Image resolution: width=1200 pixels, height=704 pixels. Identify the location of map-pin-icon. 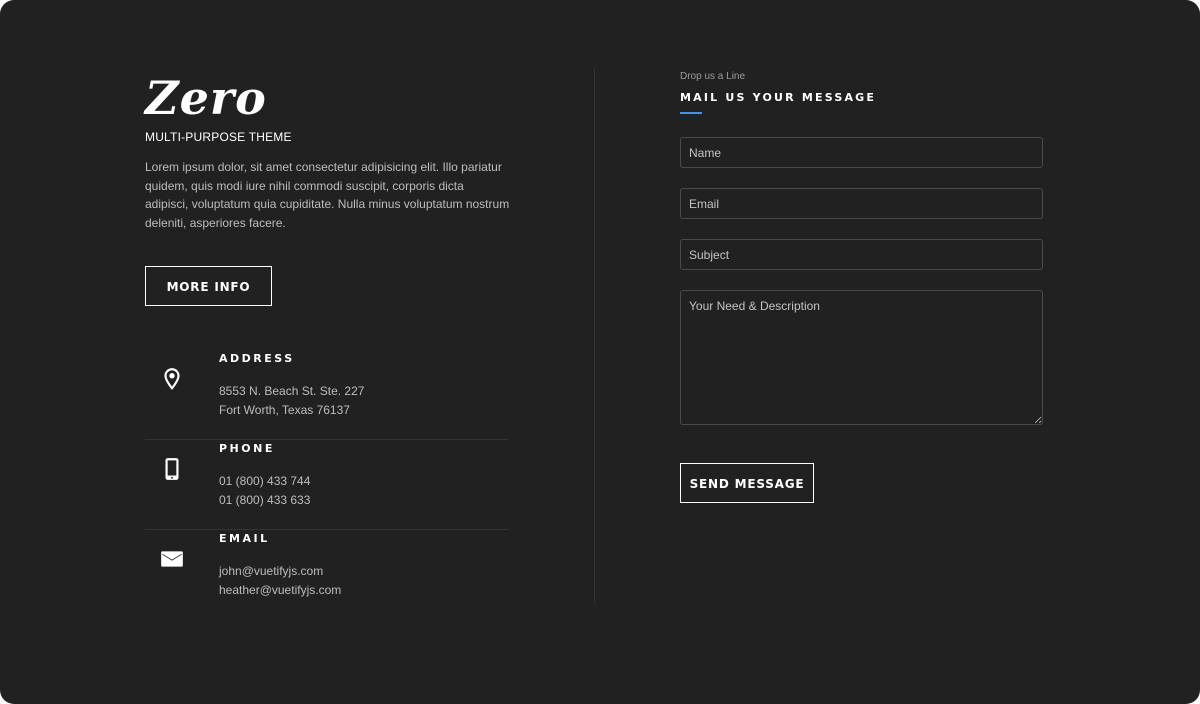
(172, 379).